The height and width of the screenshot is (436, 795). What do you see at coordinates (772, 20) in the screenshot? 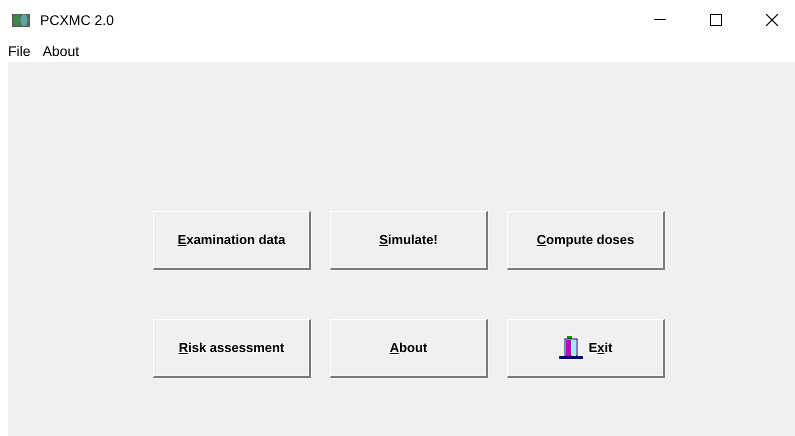
I see `close-icon` at bounding box center [772, 20].